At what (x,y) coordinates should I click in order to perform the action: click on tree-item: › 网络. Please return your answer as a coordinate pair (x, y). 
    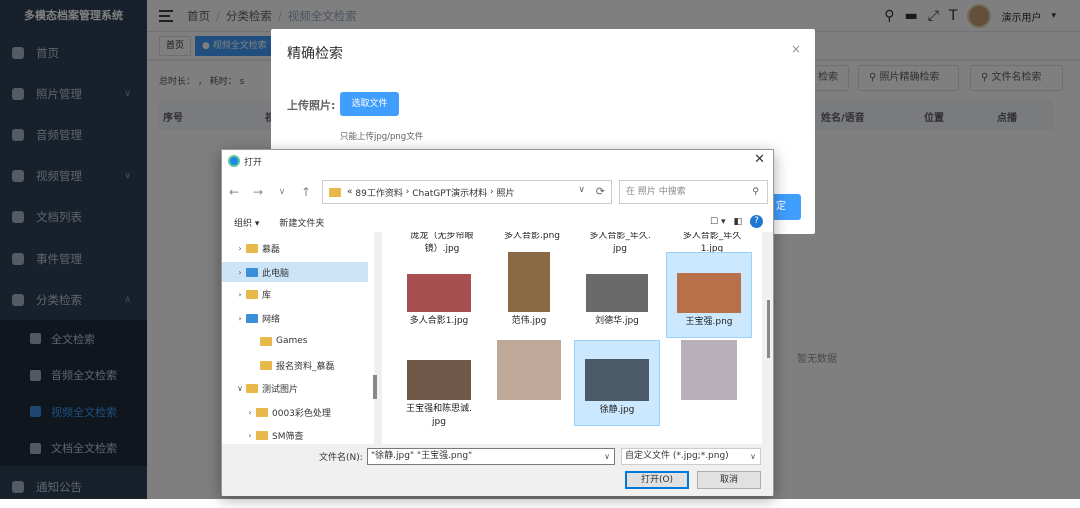
    Looking at the image, I should click on (295, 318).